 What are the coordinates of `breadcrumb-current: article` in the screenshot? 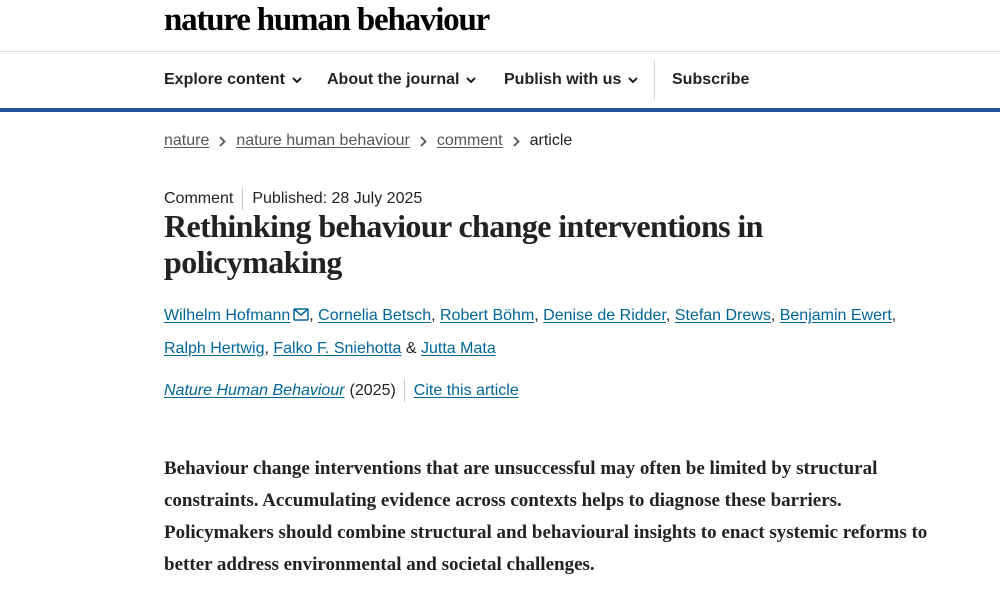 It's located at (551, 140).